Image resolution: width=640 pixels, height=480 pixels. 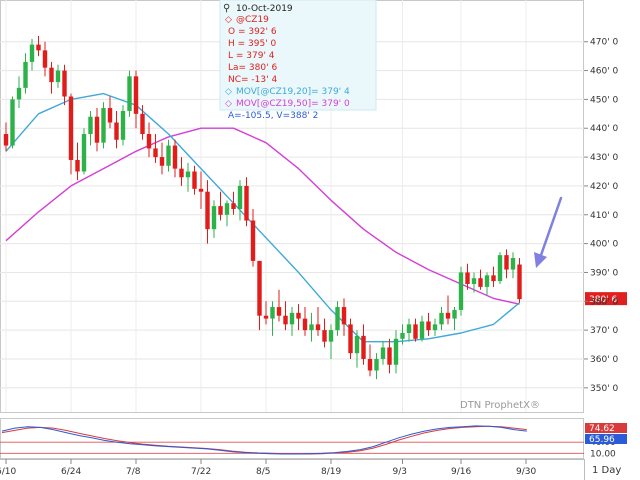 I want to click on info-last: La= 380' 6, so click(x=252, y=68).